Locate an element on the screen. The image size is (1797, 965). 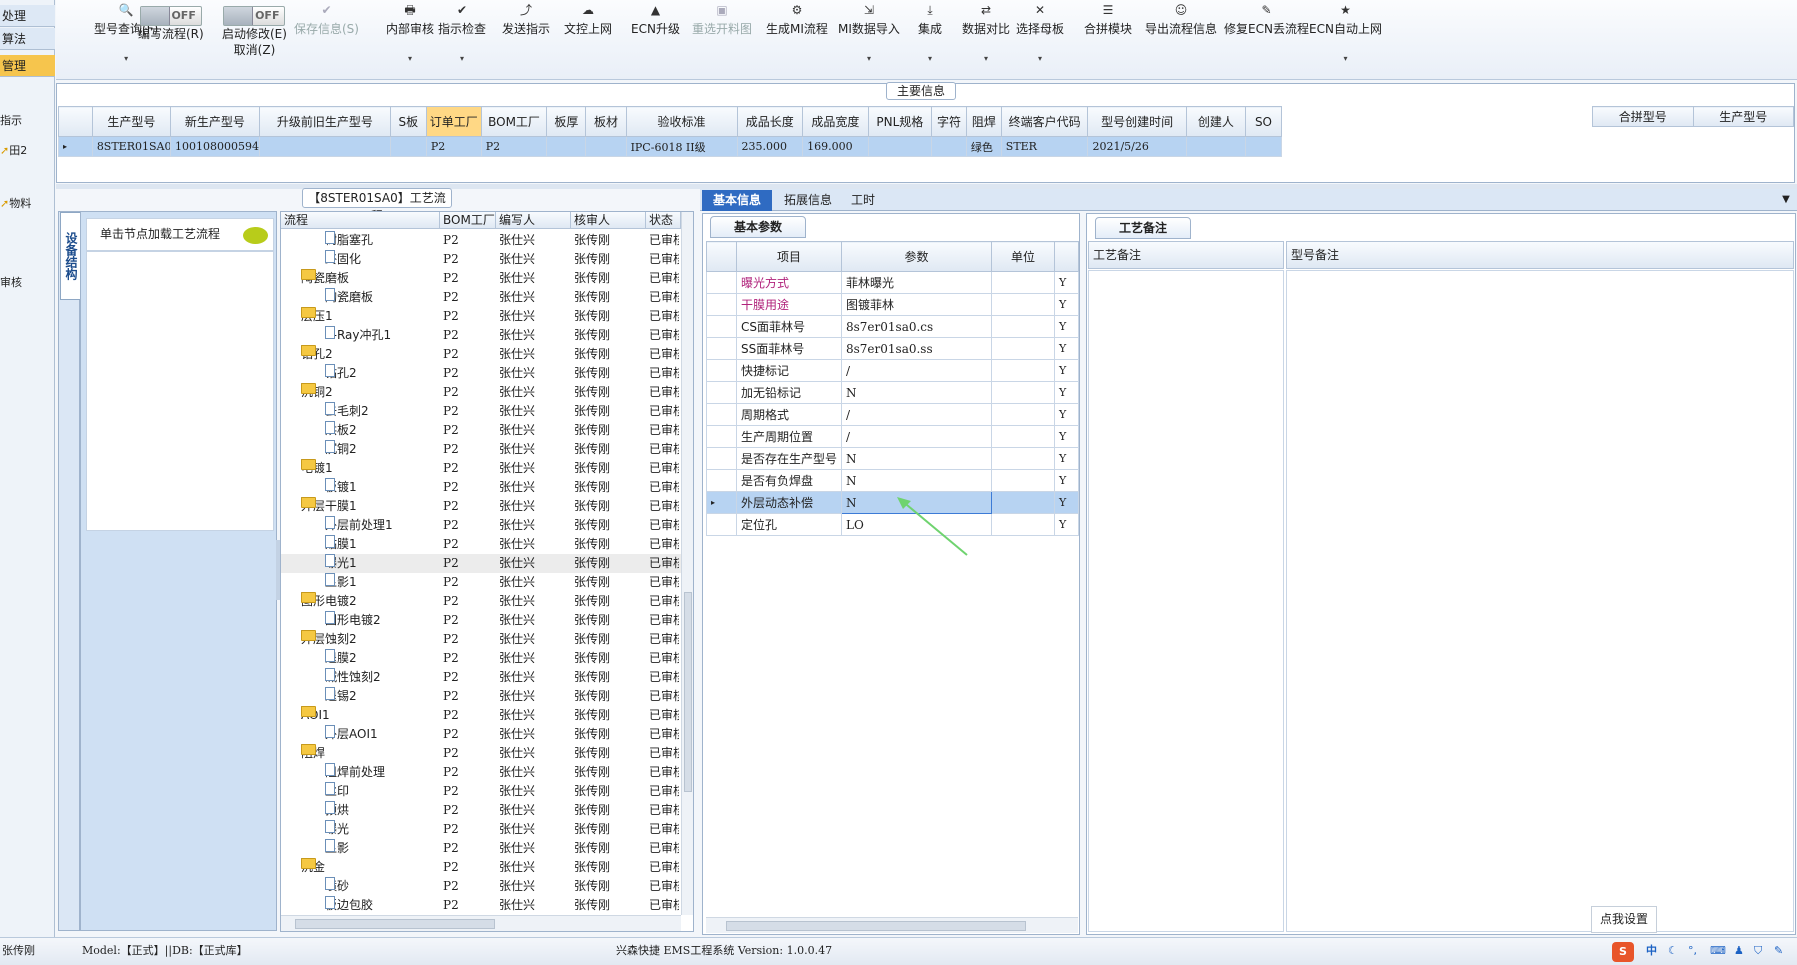
toolbar-btn-18: ★ ECN自动上网 ▾ is located at coordinates (1345, 32).